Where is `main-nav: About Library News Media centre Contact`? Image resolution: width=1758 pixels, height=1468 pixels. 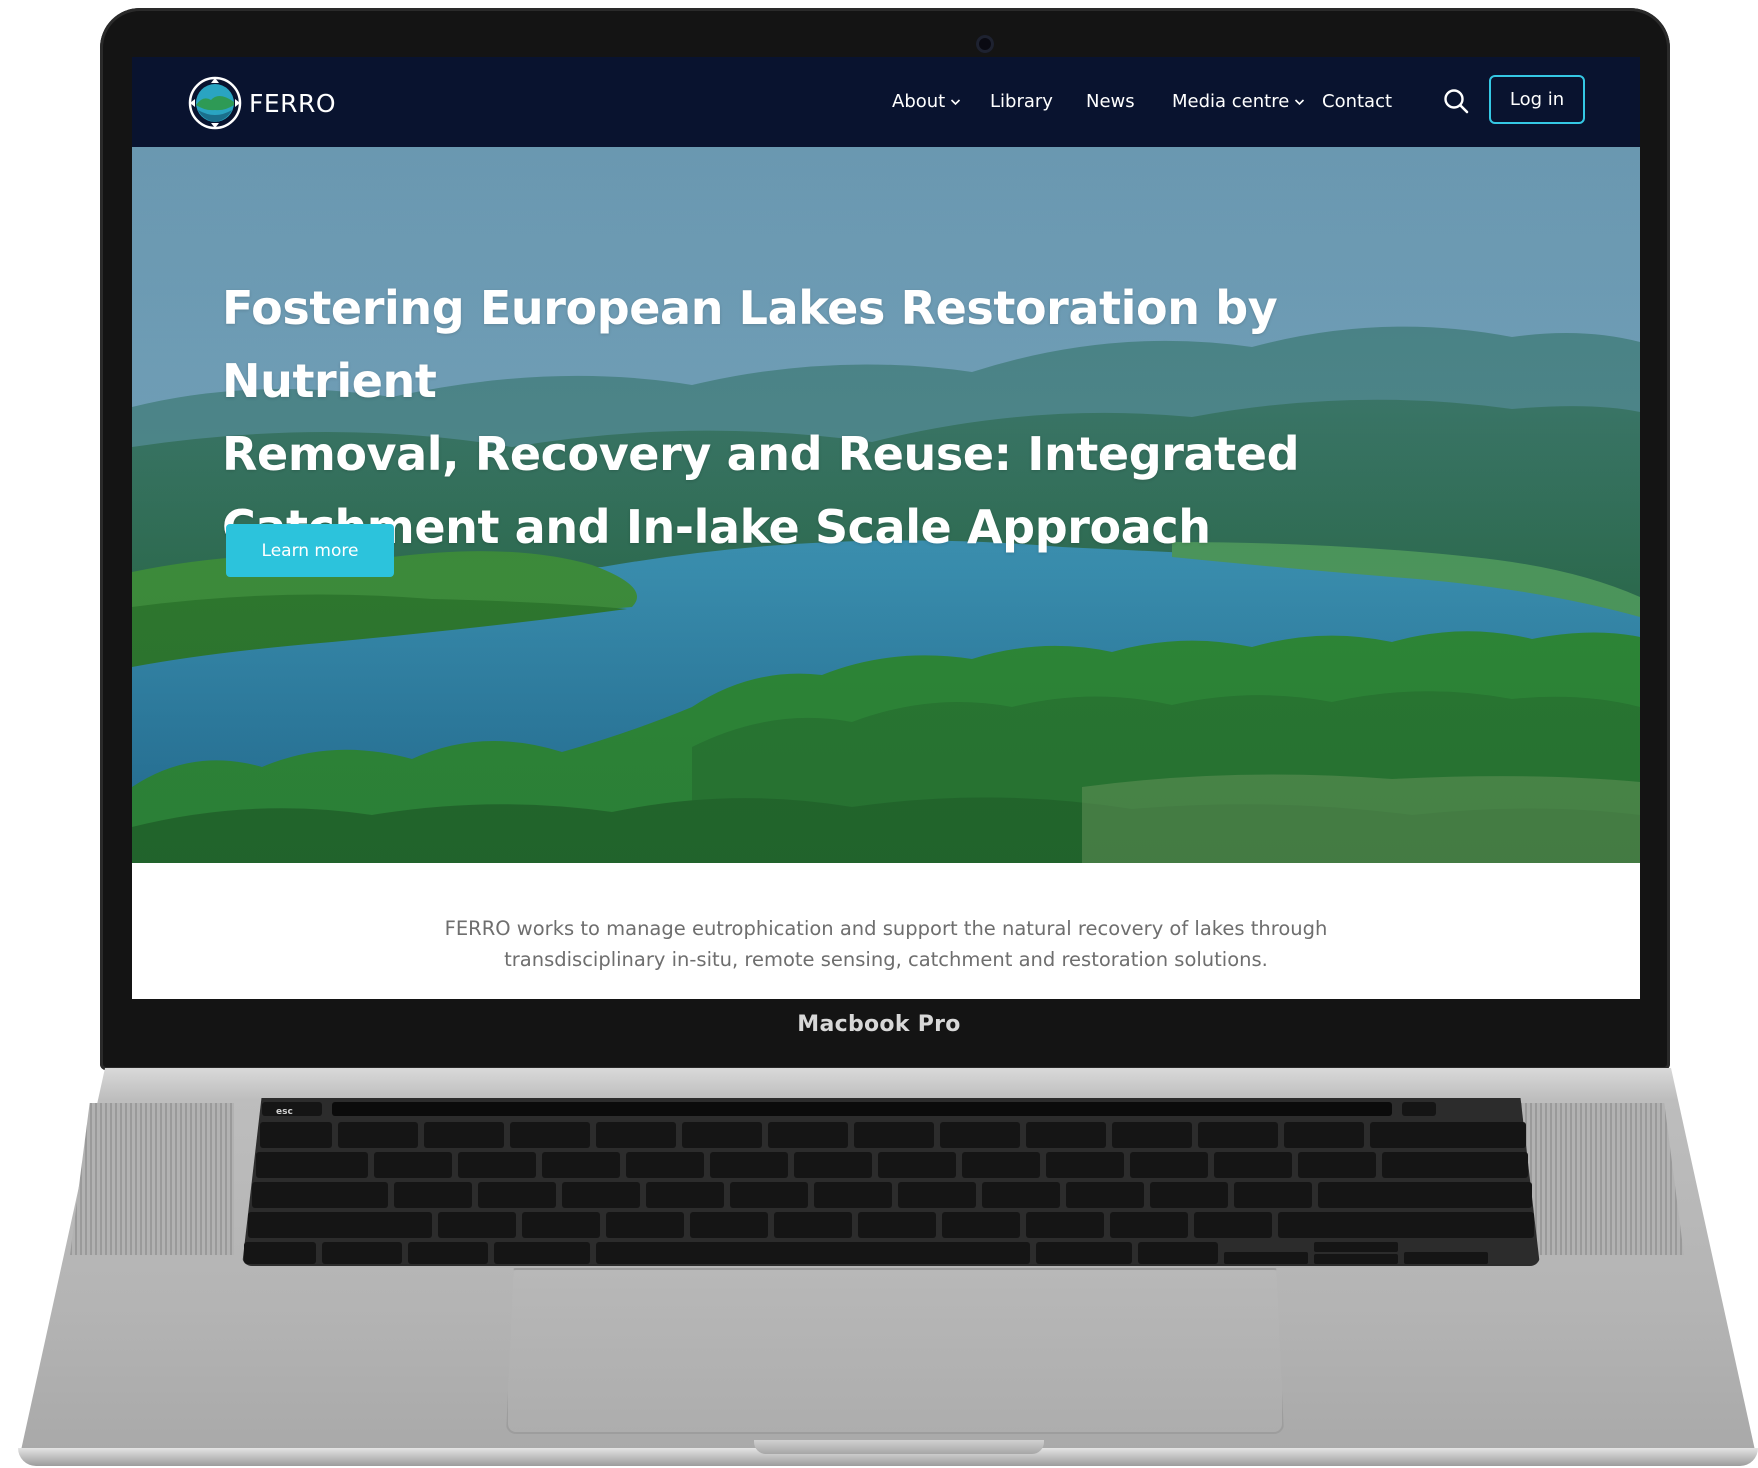
main-nav: About Library News Media centre Contact is located at coordinates (886, 103).